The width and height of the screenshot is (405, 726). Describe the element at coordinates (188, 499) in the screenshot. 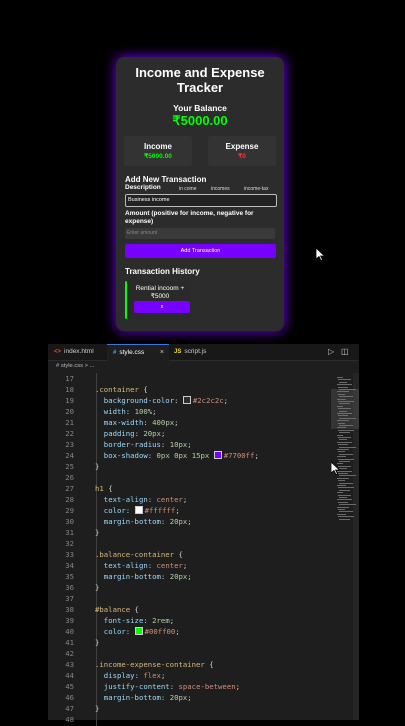

I see `code-line: 28 text-align: center;` at that location.